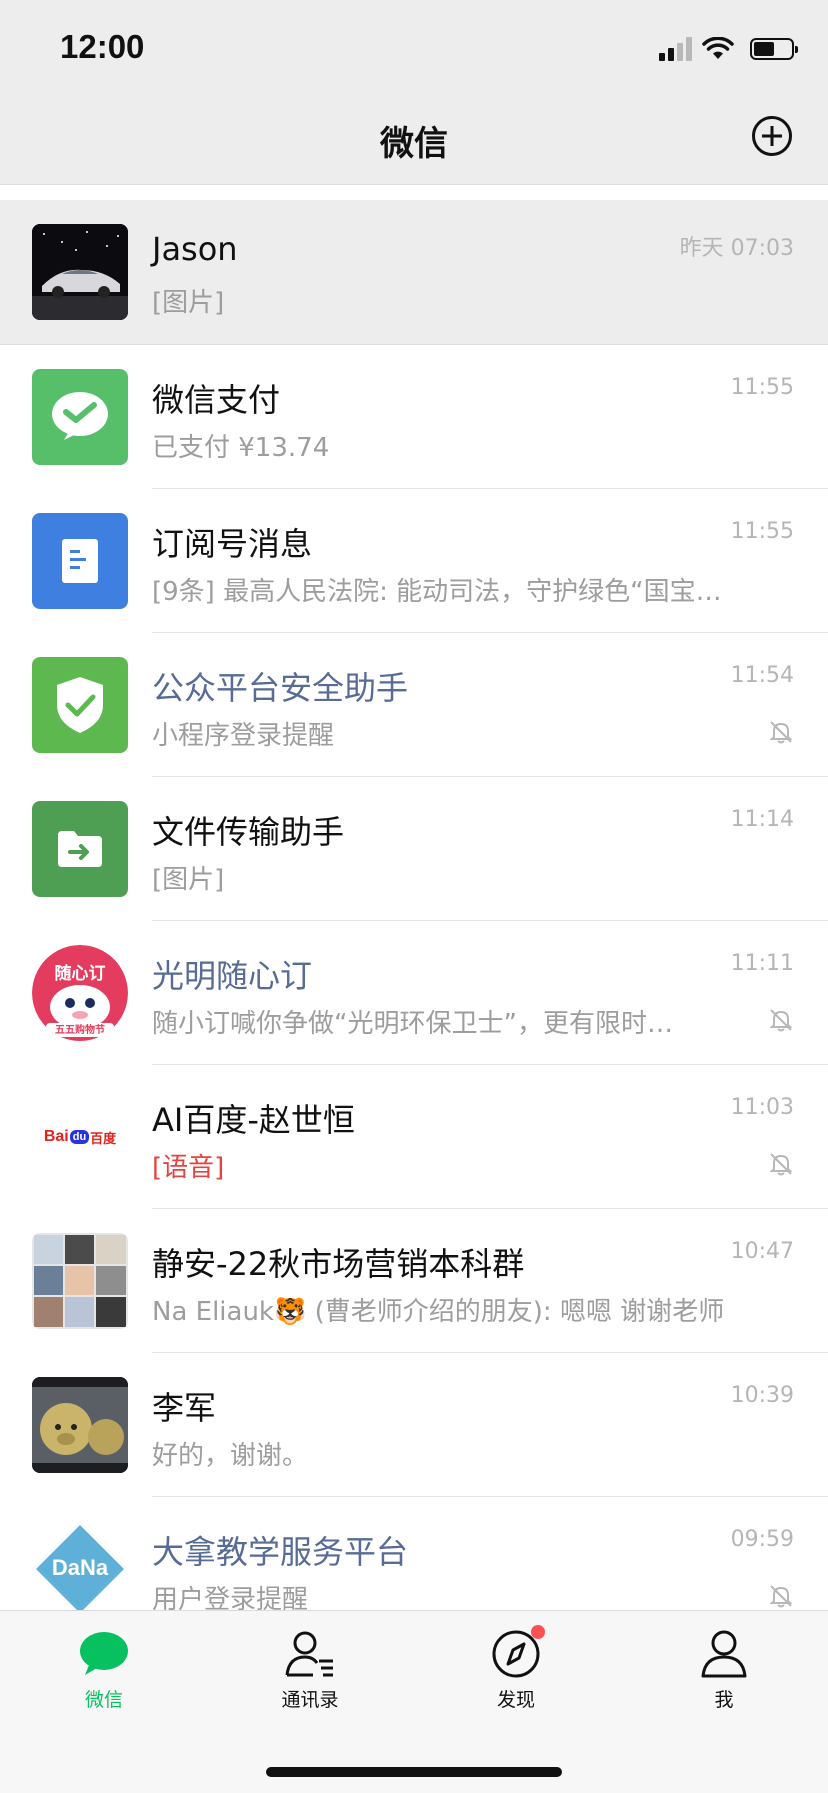  Describe the element at coordinates (516, 1668) in the screenshot. I see `tab-discover: 发现` at that location.